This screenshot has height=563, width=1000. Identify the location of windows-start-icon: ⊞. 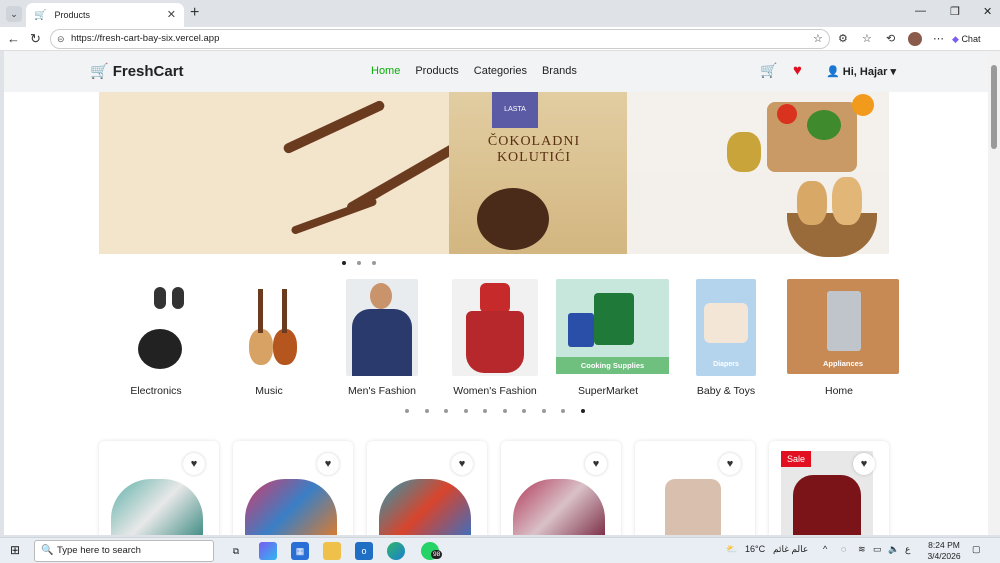
(15, 550).